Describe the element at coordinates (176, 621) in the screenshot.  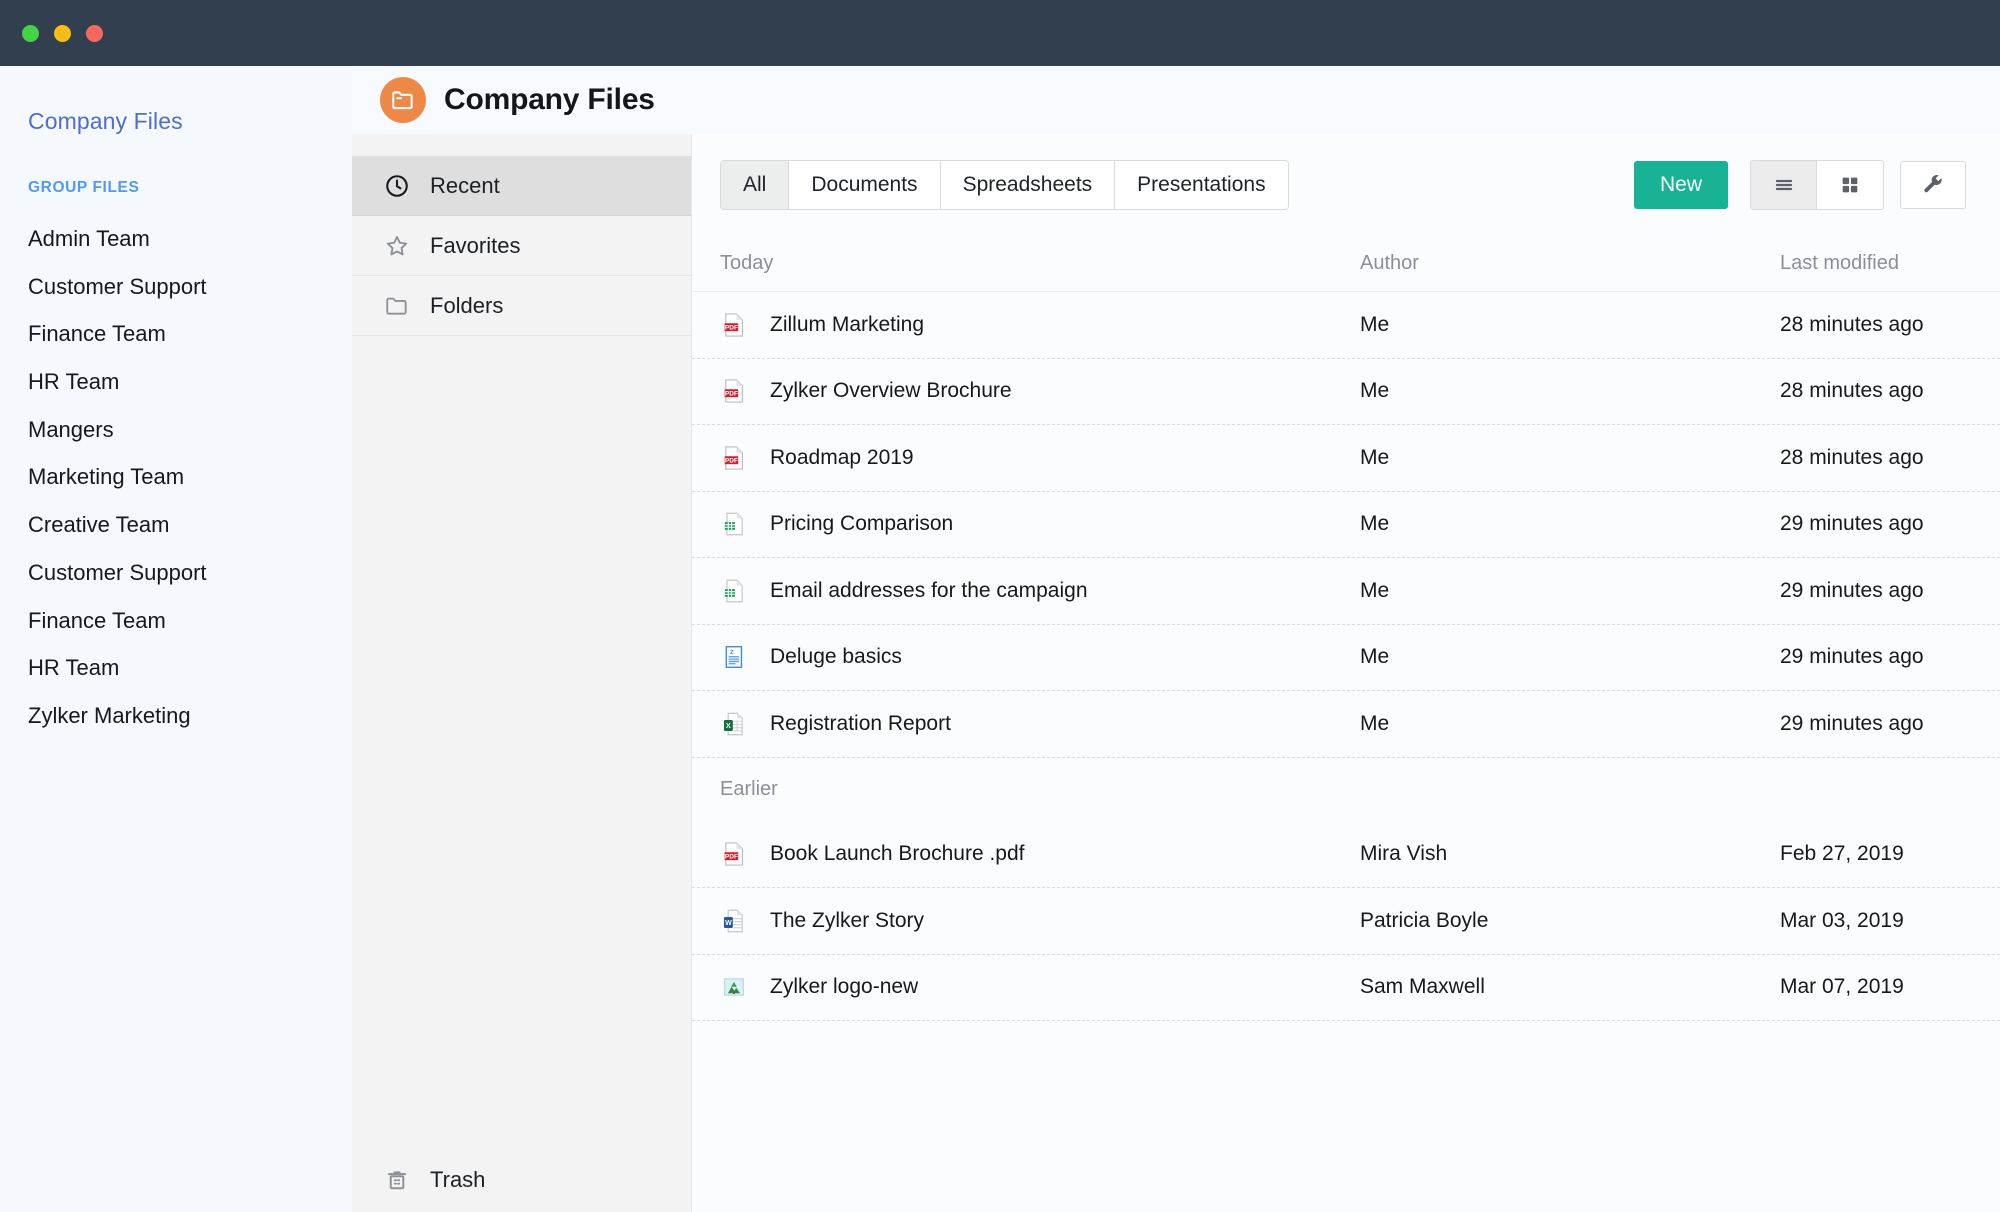
I see `sidebar-item-finance-team-2: Finance Team` at that location.